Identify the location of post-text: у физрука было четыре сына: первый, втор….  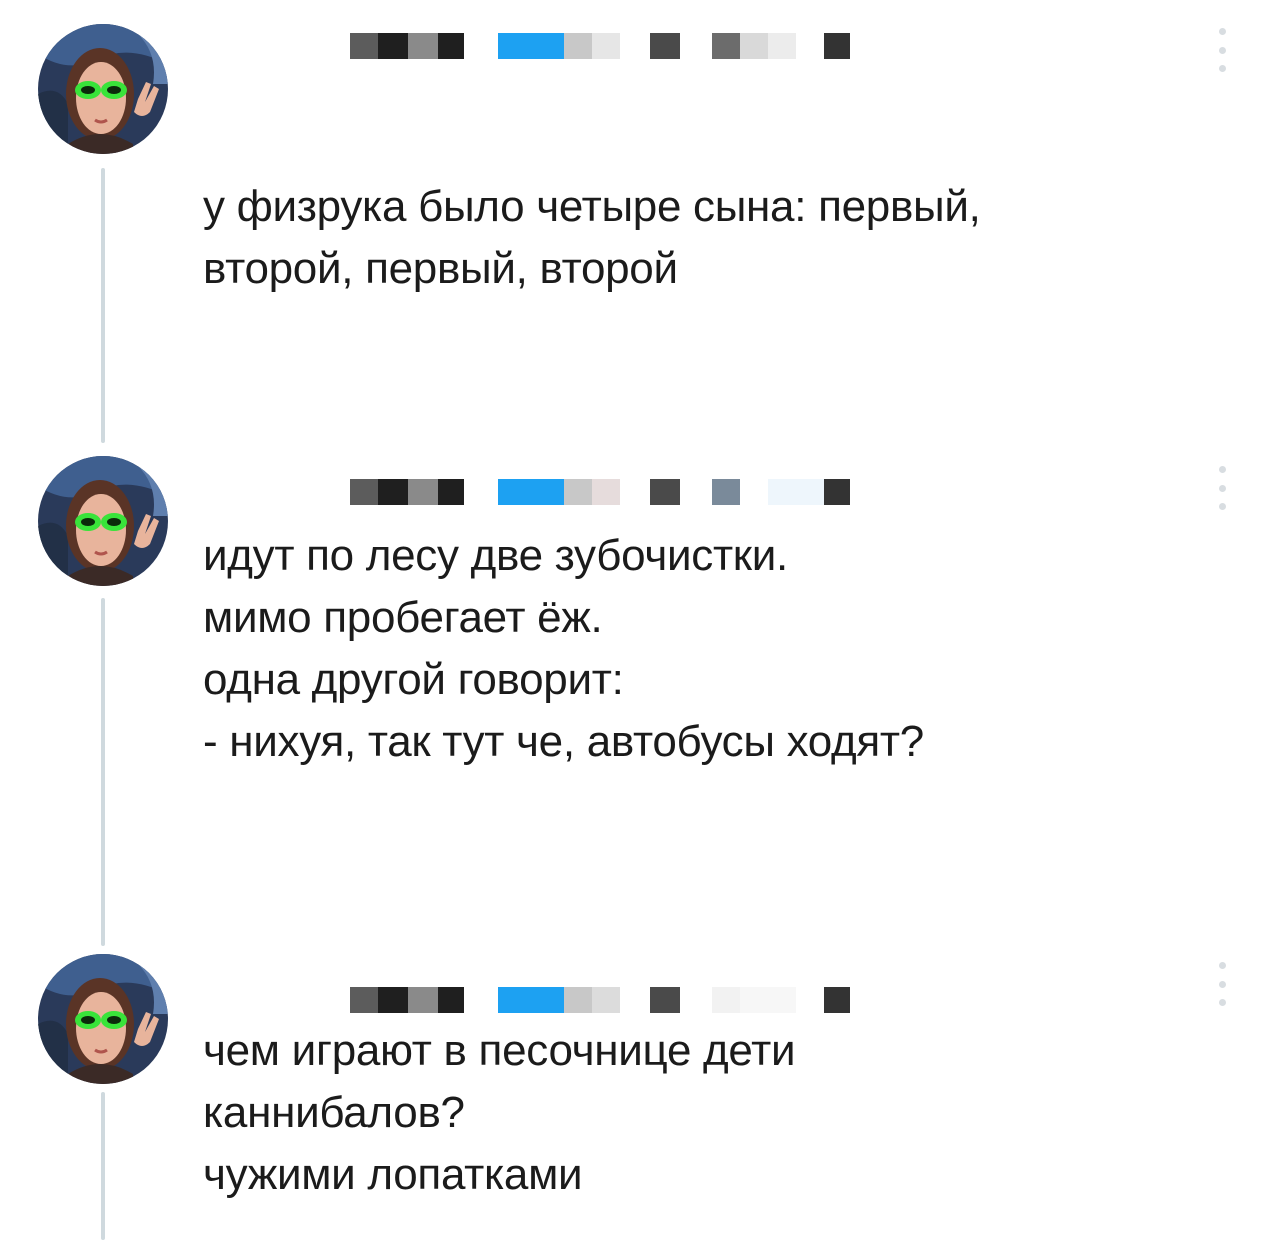
(592, 237).